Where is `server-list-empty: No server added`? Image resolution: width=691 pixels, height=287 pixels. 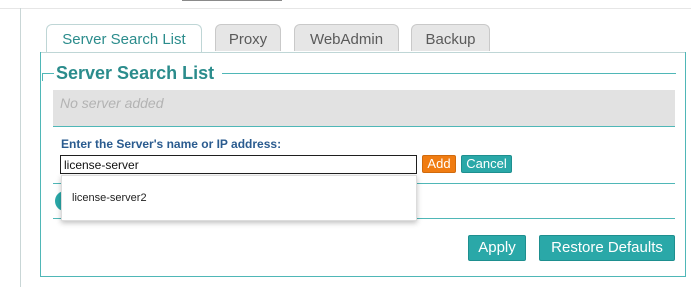
server-list-empty: No server added is located at coordinates (364, 108).